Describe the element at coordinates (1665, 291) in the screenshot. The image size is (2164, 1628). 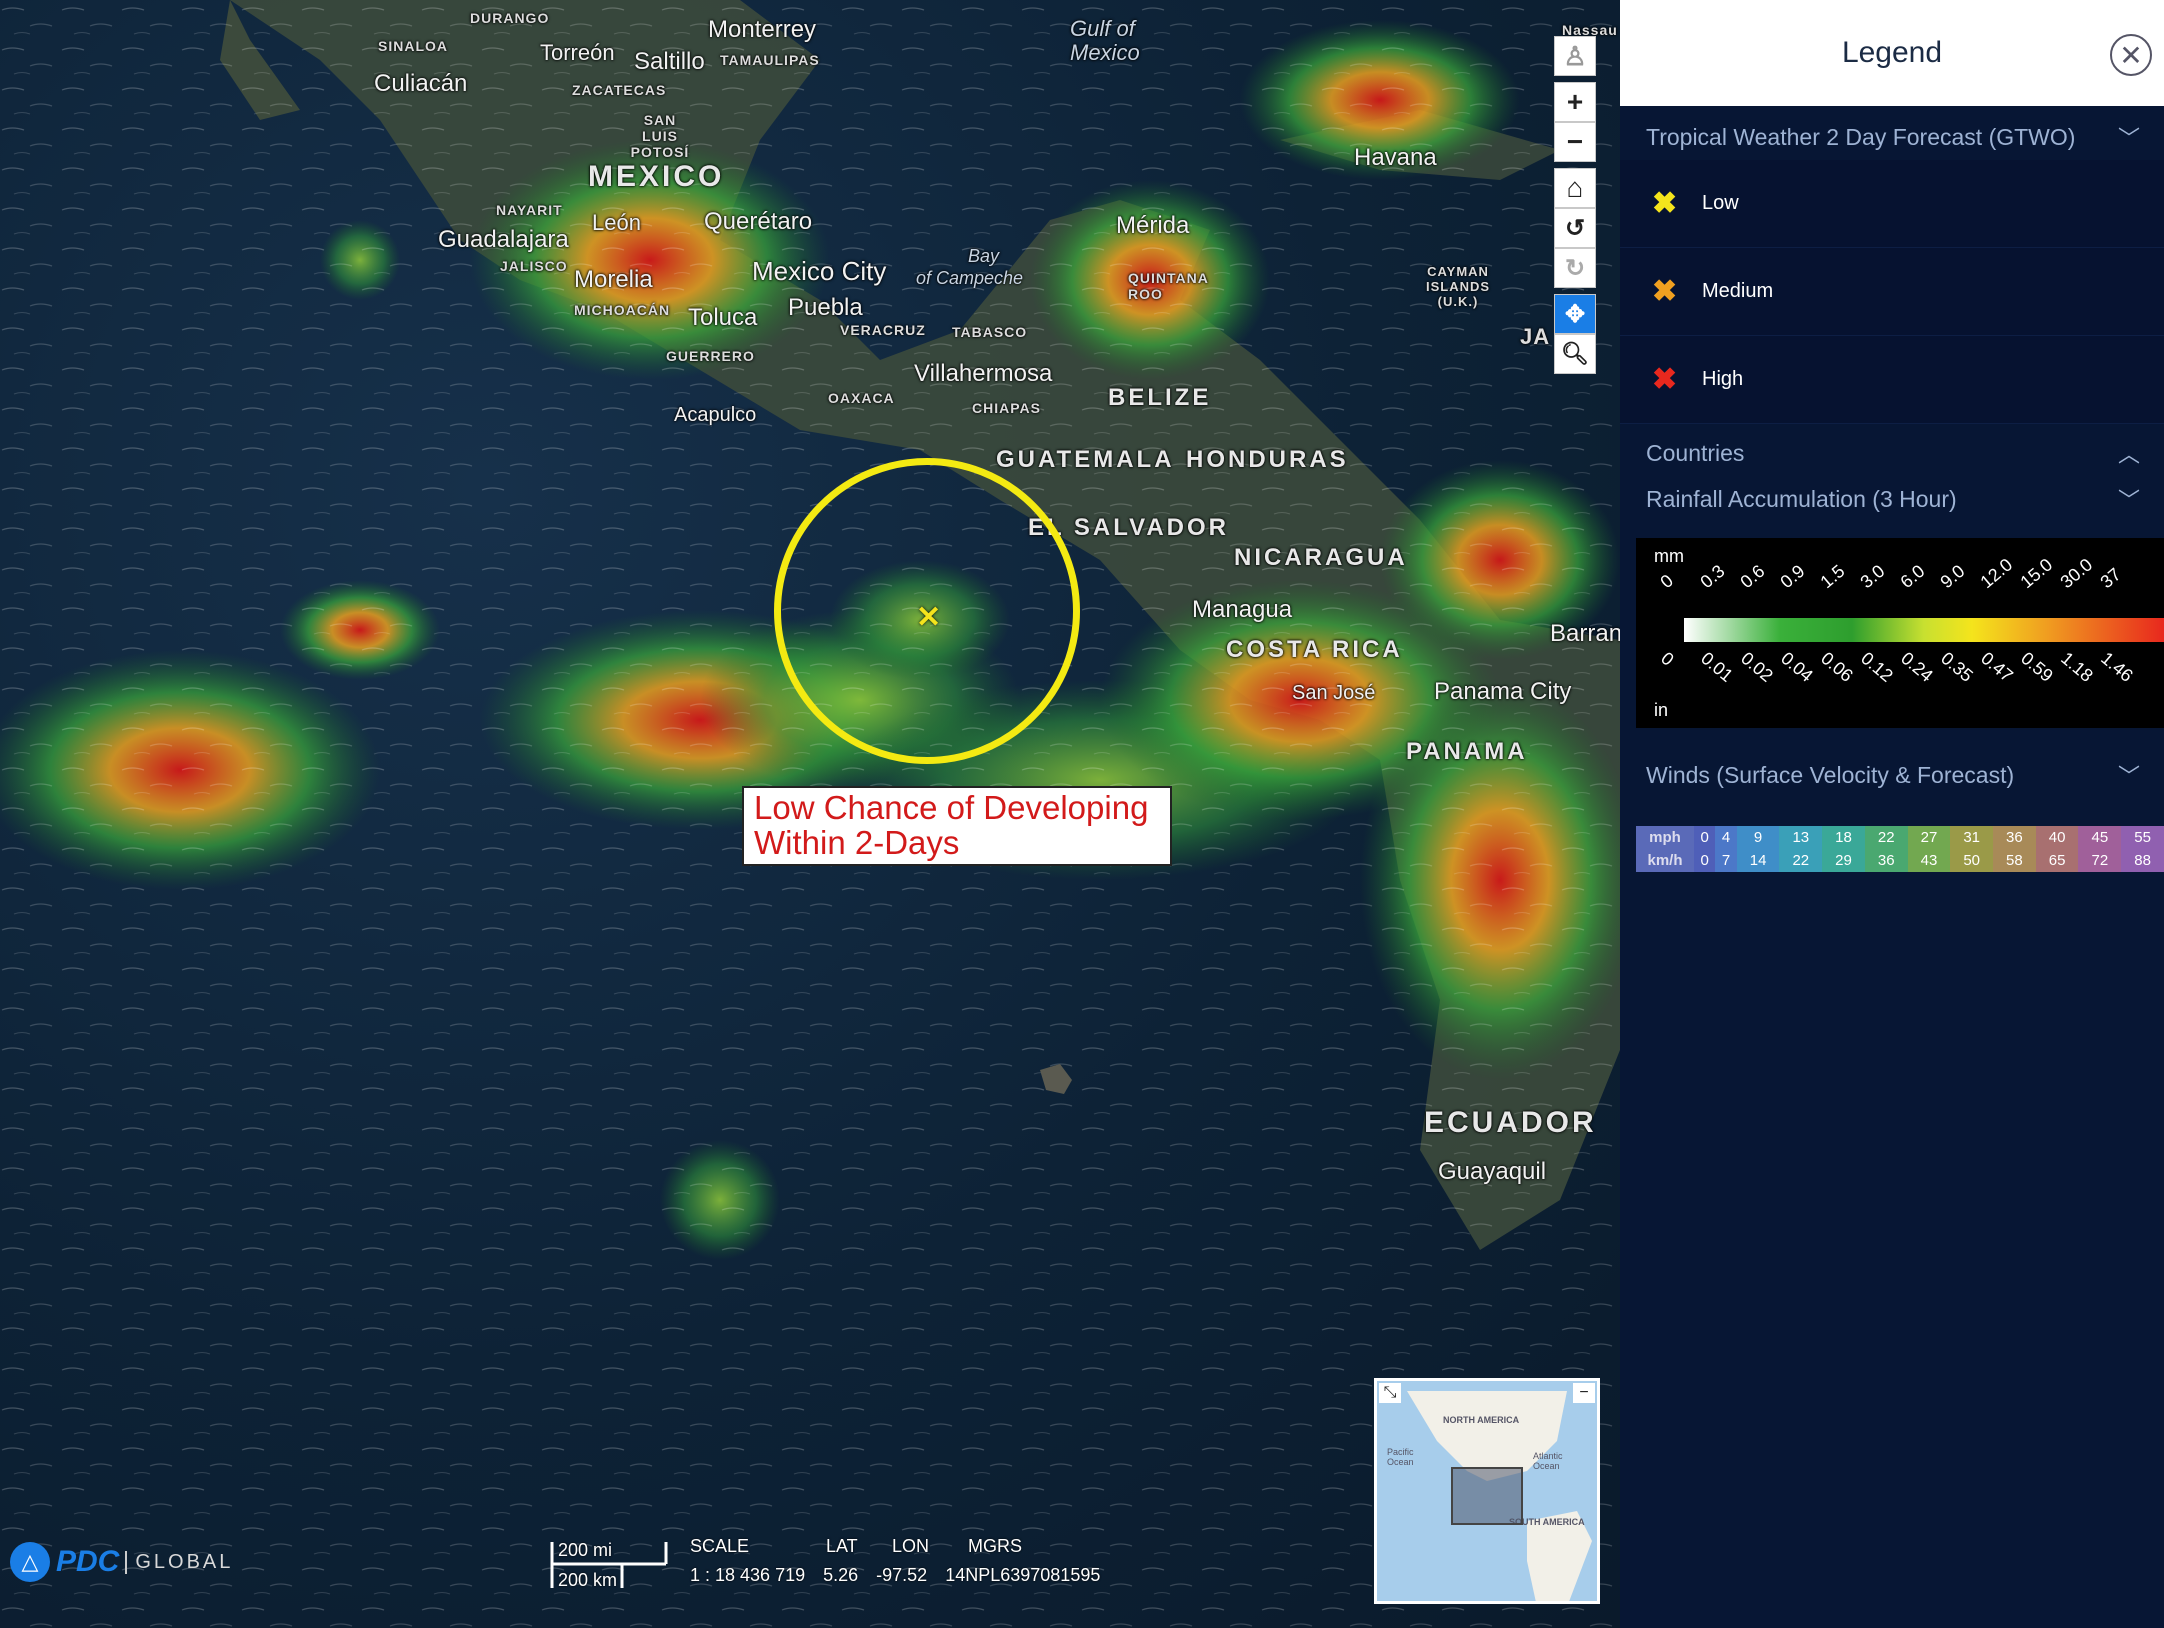
I see `medium-x-icon: ✖` at that location.